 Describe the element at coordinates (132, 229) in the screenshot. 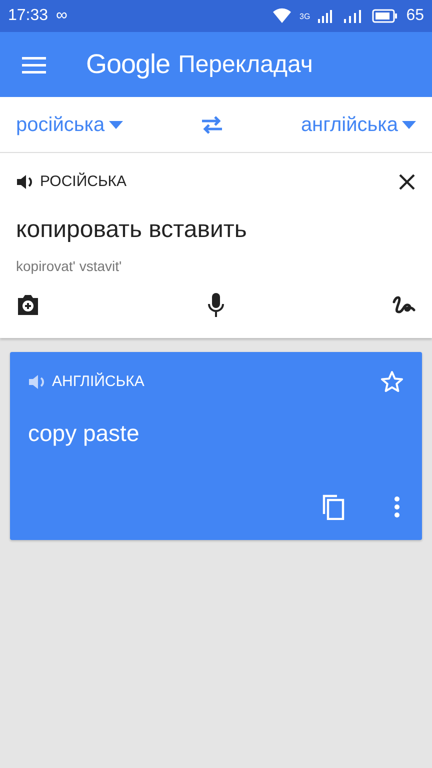

I see `source-text: копировать вставить` at that location.